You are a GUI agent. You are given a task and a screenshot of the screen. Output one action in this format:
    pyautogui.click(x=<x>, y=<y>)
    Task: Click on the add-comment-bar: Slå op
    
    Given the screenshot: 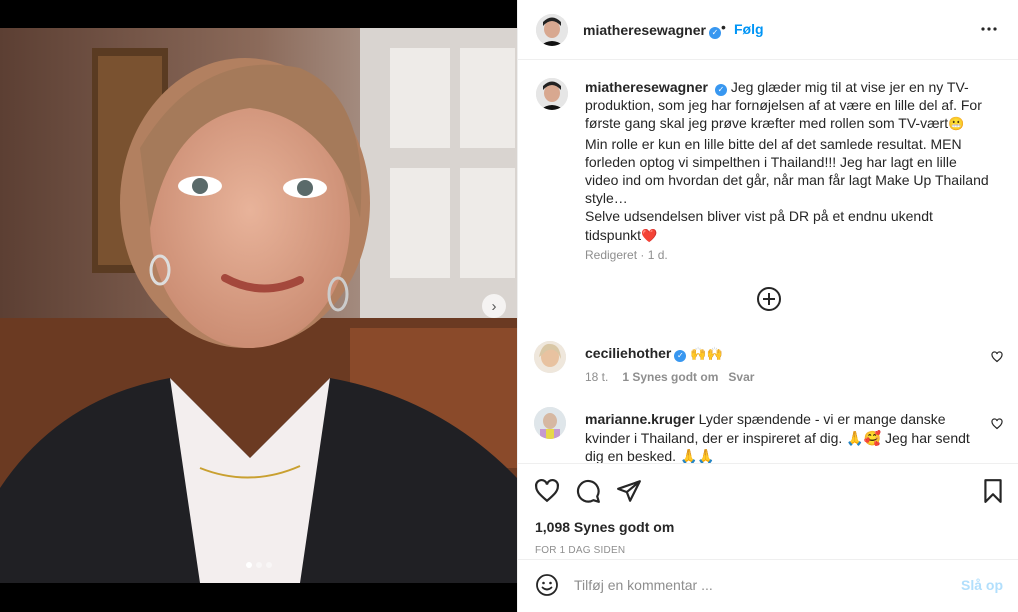 What is the action you would take?
    pyautogui.click(x=768, y=585)
    